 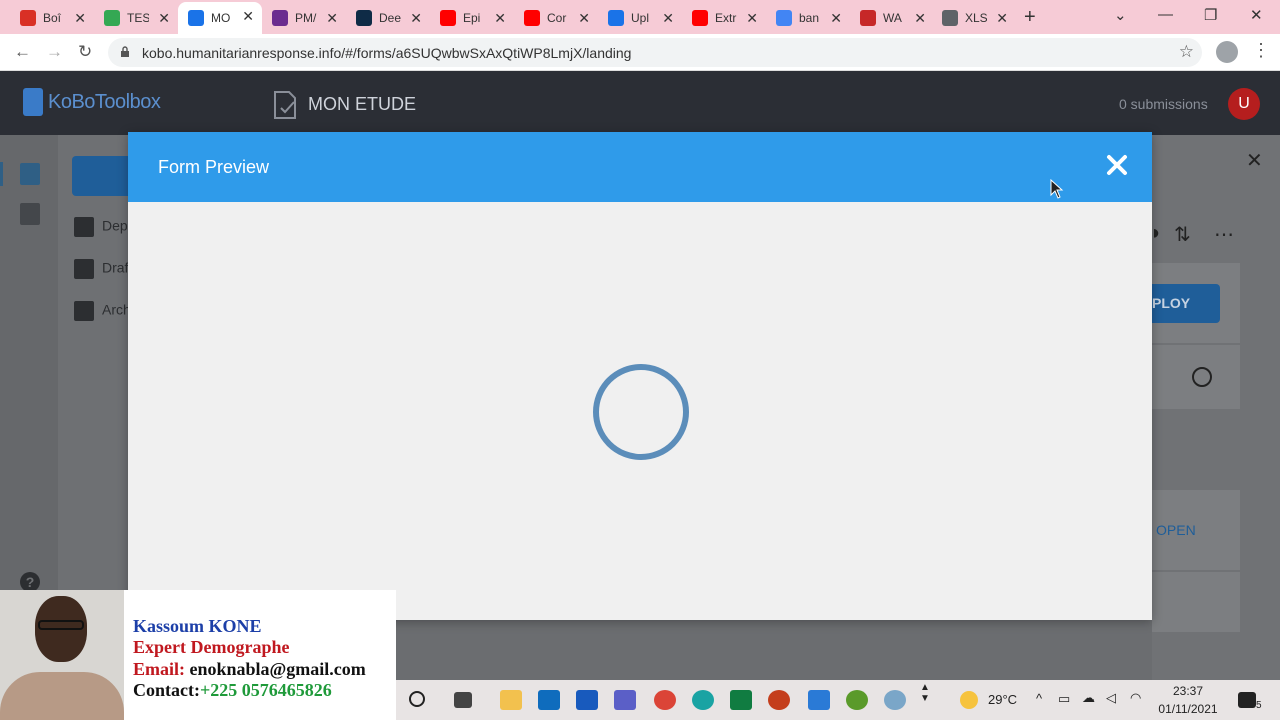 What do you see at coordinates (895, 700) in the screenshot?
I see `app-icon` at bounding box center [895, 700].